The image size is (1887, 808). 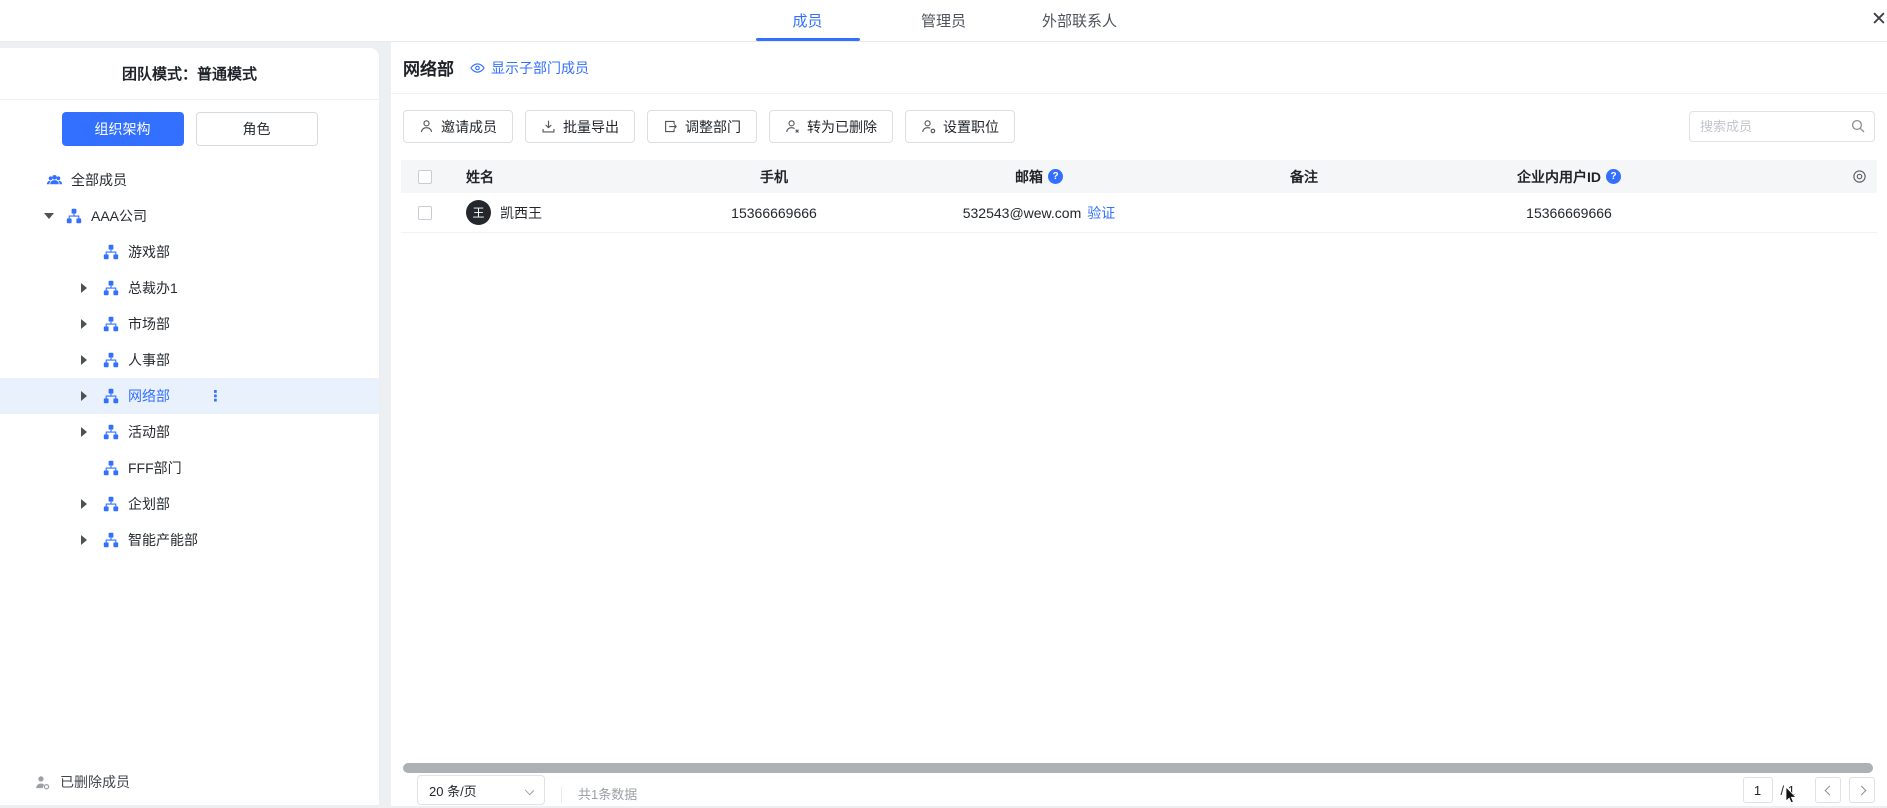 What do you see at coordinates (428, 67) in the screenshot?
I see `department-title: 网络部` at bounding box center [428, 67].